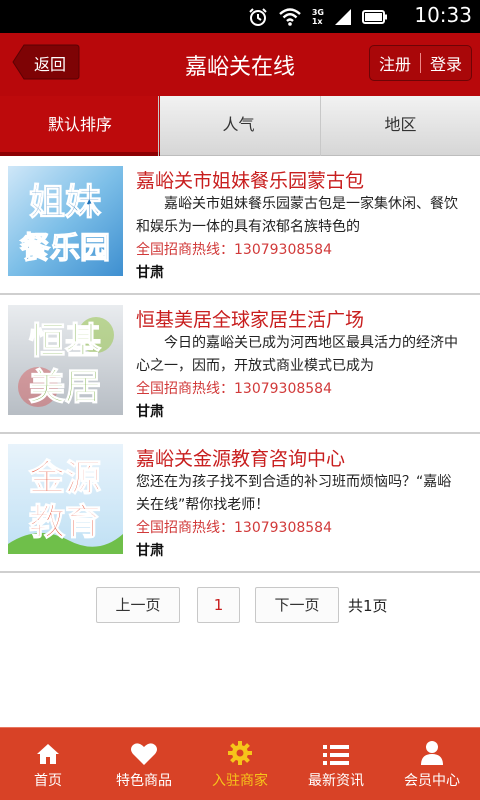  I want to click on auth-group: 注册 登录, so click(420, 63).